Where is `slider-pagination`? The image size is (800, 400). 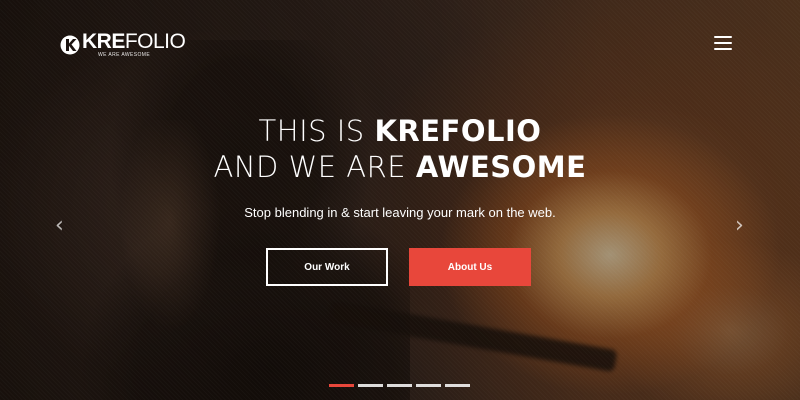
slider-pagination is located at coordinates (399, 385).